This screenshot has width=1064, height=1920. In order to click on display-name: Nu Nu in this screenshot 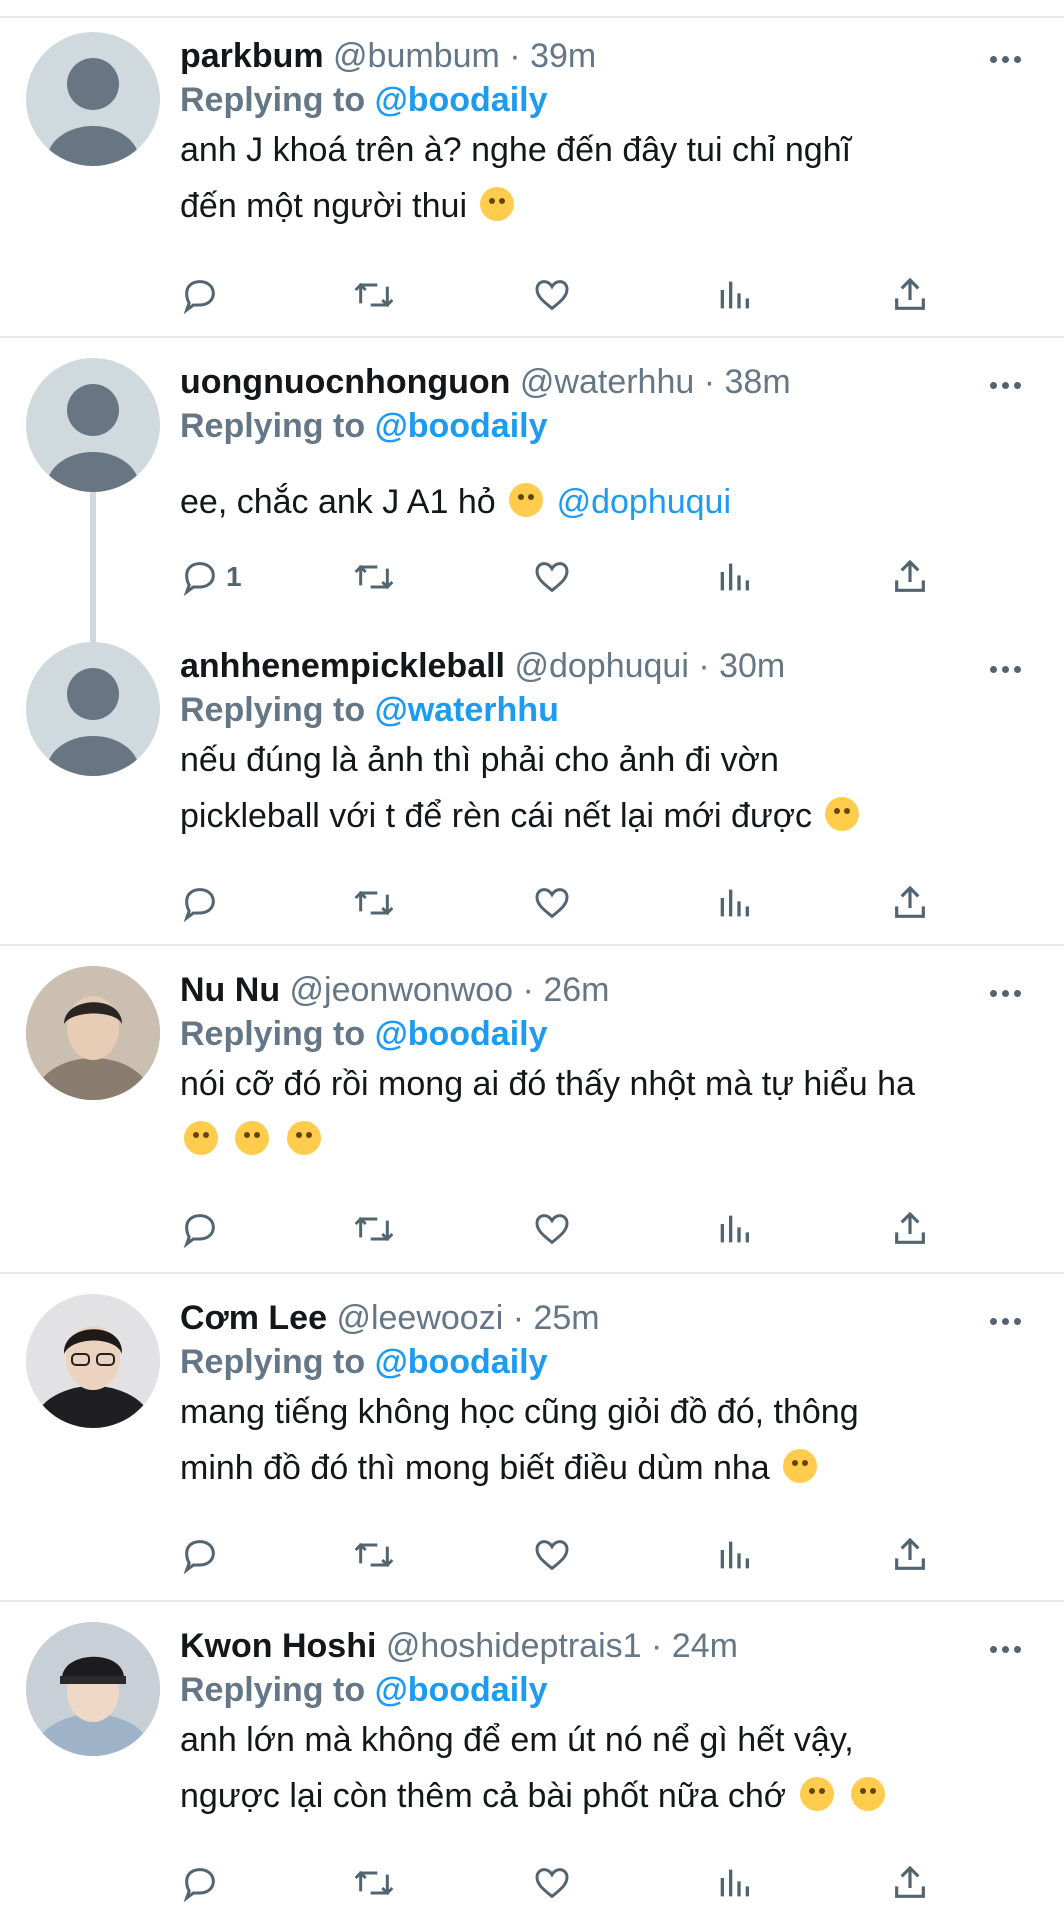, I will do `click(230, 990)`.